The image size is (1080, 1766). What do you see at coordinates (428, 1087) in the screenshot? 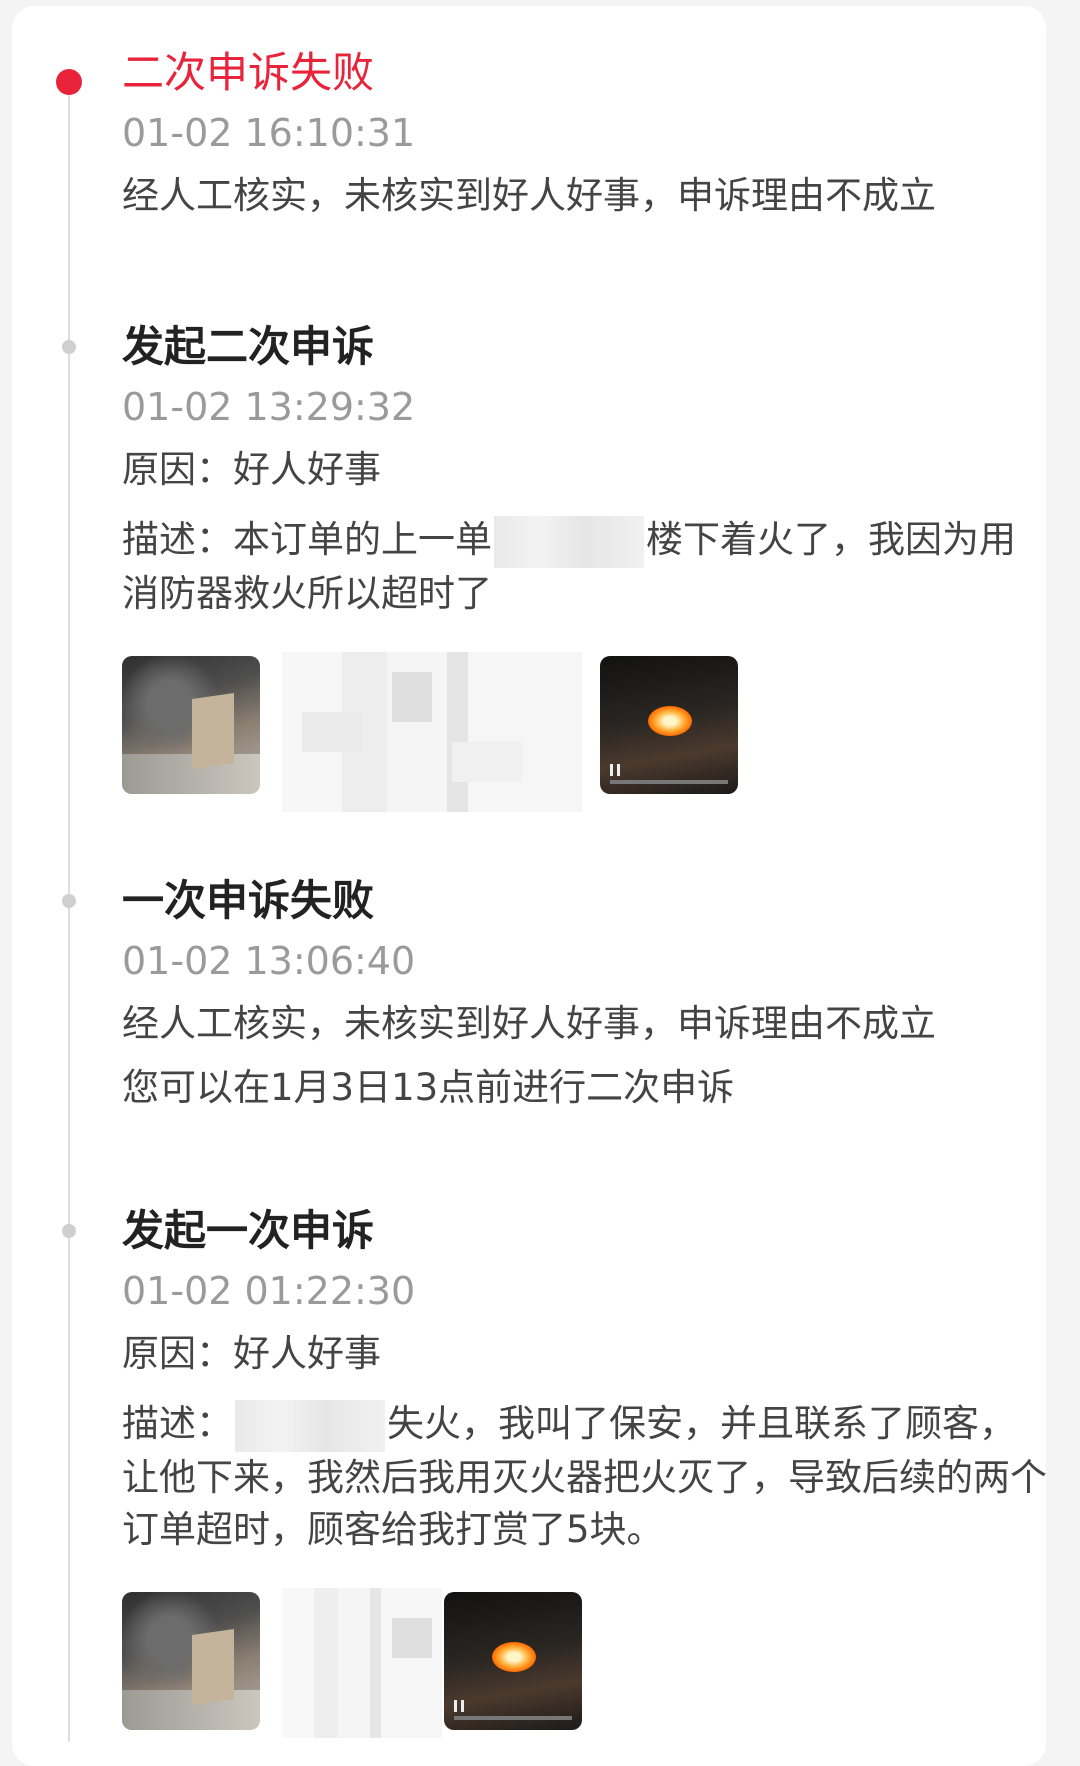
I see `event-deadline-text: 您可以在1月3日13点前进行二次申诉` at bounding box center [428, 1087].